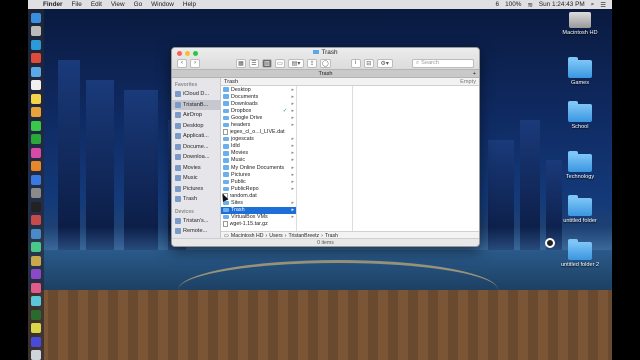  I want to click on menu-app-name: Finder, so click(53, 4).